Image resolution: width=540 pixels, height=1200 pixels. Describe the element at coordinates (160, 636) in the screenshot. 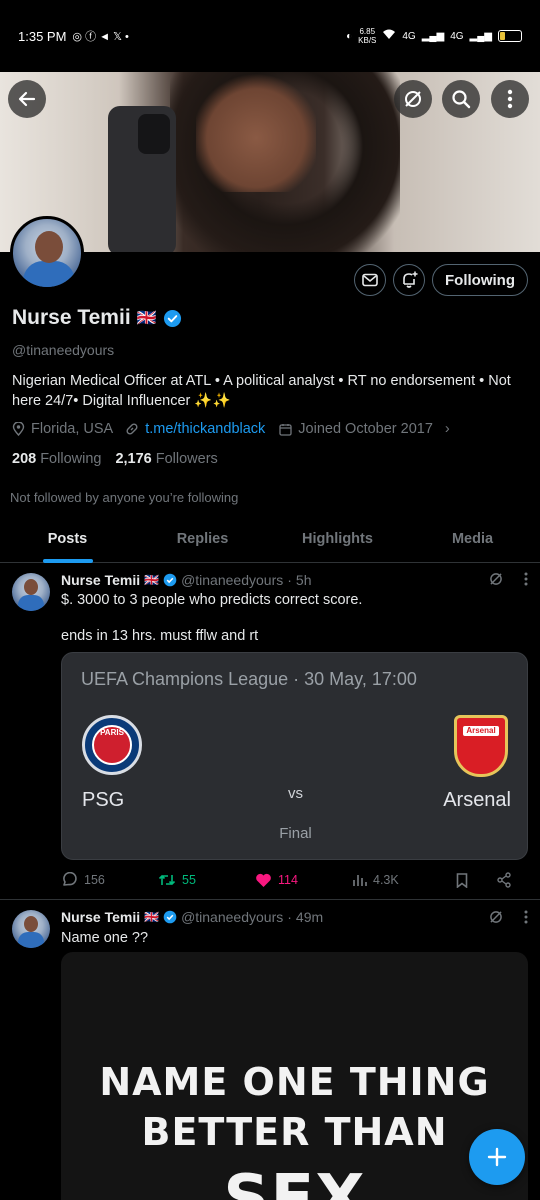

I see `post-text-line2: ends in 13 hrs. must fflw and rt` at that location.